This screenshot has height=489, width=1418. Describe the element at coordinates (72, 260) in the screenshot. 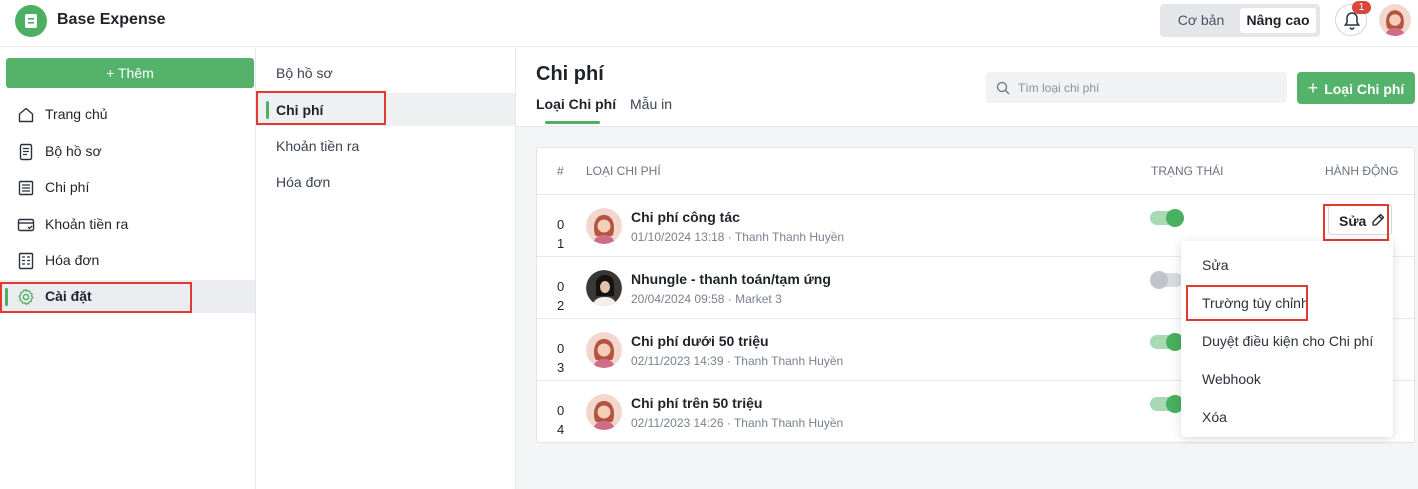

I see `sidebar-item-label: Hóa đơn` at that location.